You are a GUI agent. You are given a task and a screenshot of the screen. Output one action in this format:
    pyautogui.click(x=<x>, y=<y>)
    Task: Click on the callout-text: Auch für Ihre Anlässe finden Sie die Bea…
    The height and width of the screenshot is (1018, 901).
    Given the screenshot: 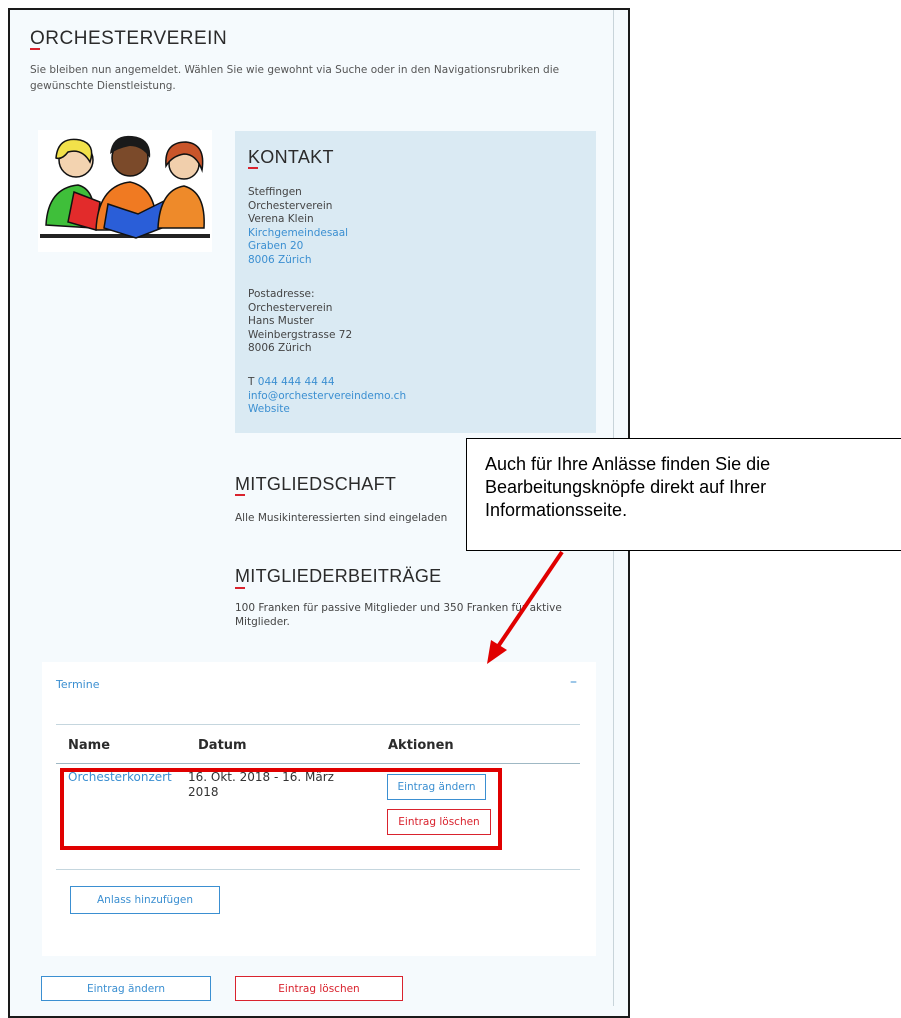 What is the action you would take?
    pyautogui.click(x=628, y=487)
    